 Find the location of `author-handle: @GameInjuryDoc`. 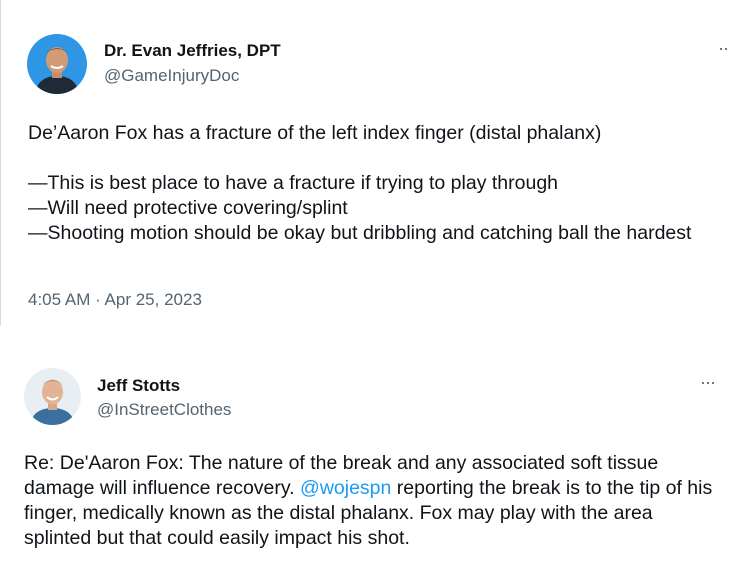

author-handle: @GameInjuryDoc is located at coordinates (171, 76).